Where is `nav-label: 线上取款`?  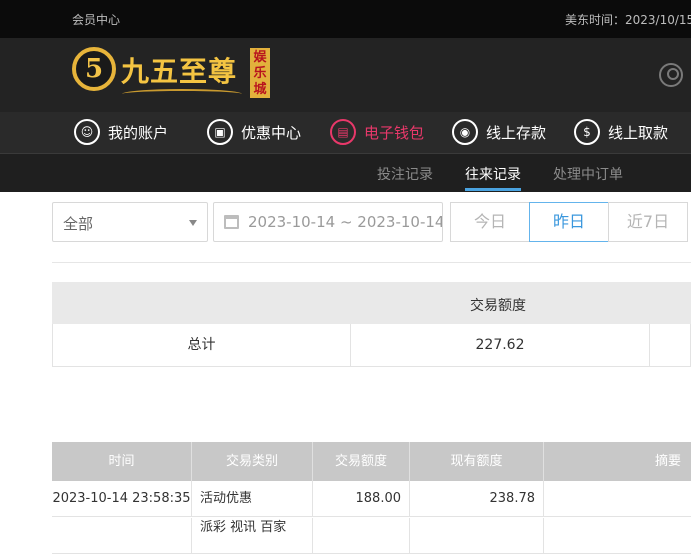 nav-label: 线上取款 is located at coordinates (638, 132).